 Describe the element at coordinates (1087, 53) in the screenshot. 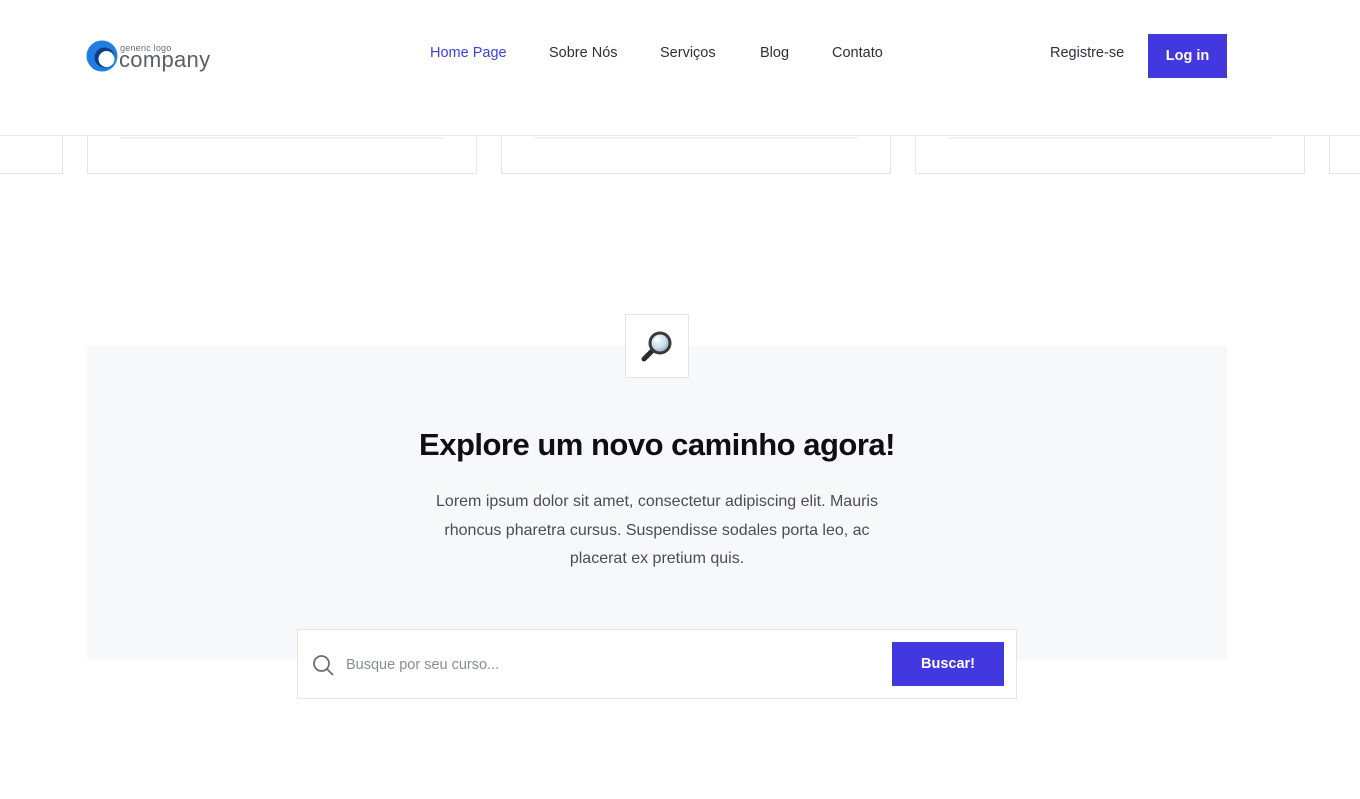

I see `register-link: Registre-se` at that location.